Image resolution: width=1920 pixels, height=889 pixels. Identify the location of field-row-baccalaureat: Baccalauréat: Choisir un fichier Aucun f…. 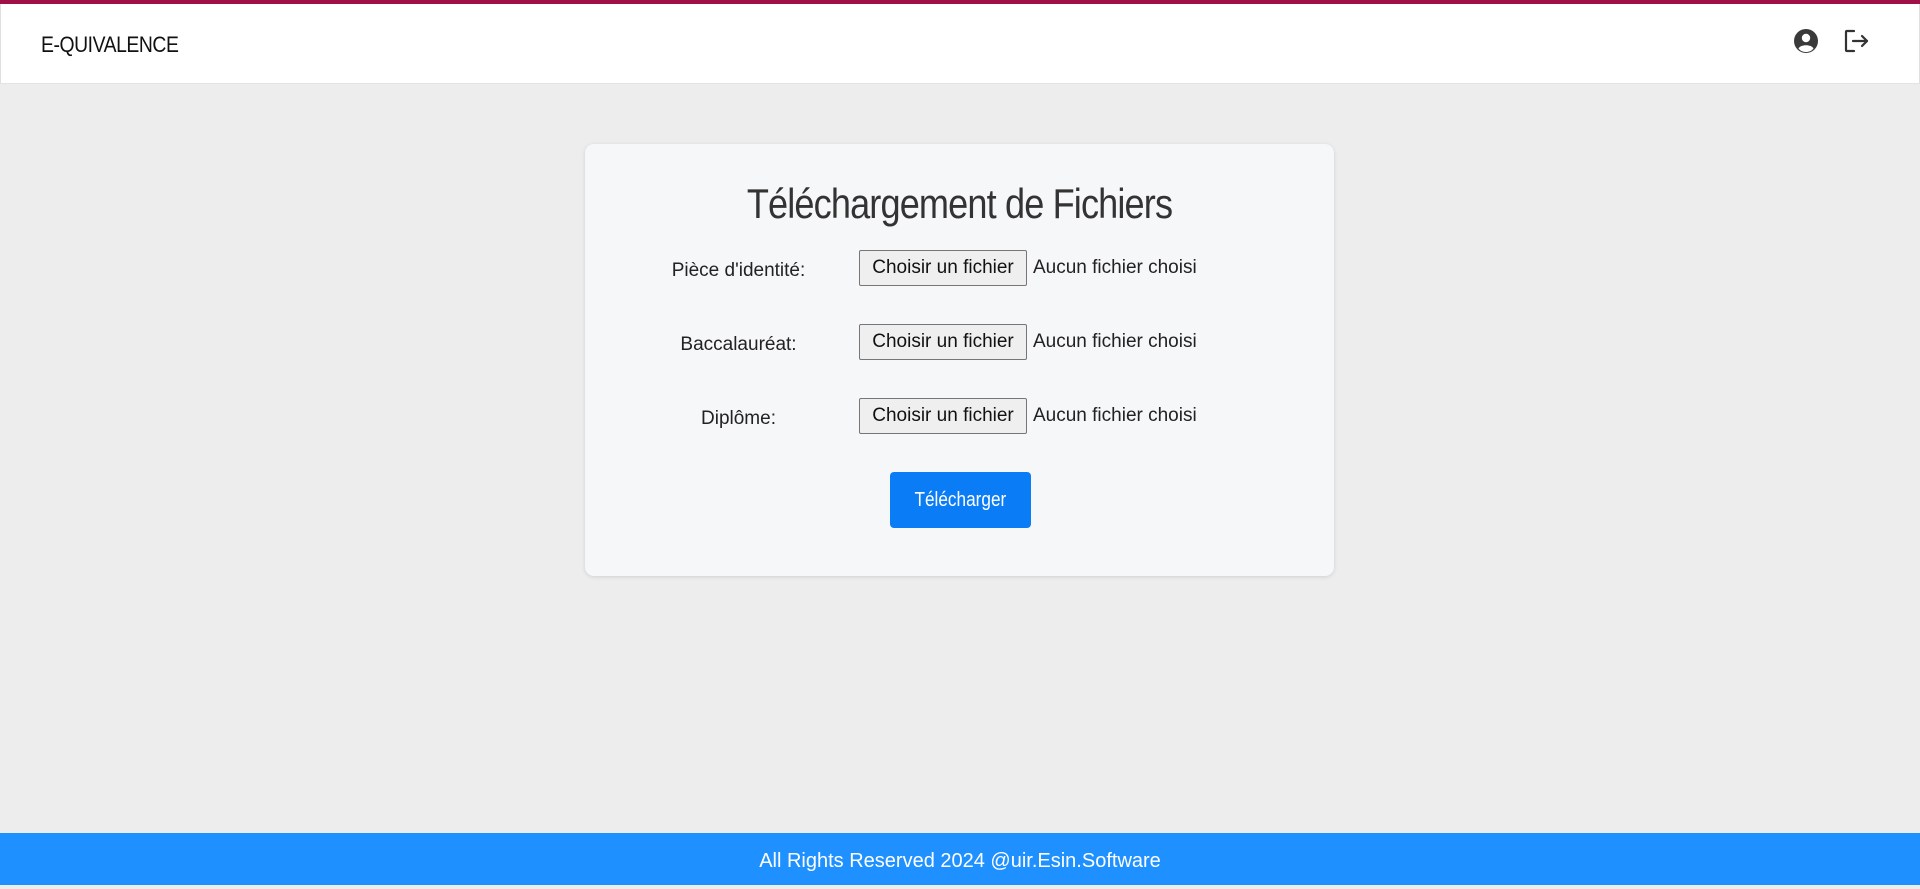
(959, 344).